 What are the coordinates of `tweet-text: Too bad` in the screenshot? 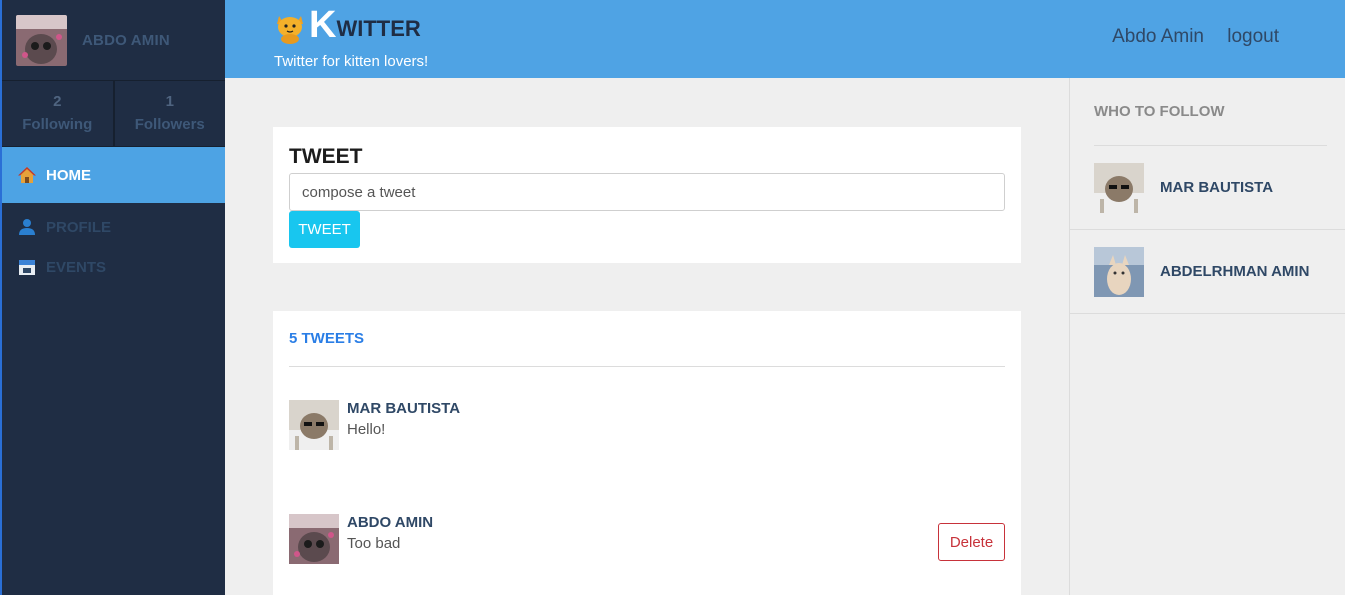 It's located at (374, 543).